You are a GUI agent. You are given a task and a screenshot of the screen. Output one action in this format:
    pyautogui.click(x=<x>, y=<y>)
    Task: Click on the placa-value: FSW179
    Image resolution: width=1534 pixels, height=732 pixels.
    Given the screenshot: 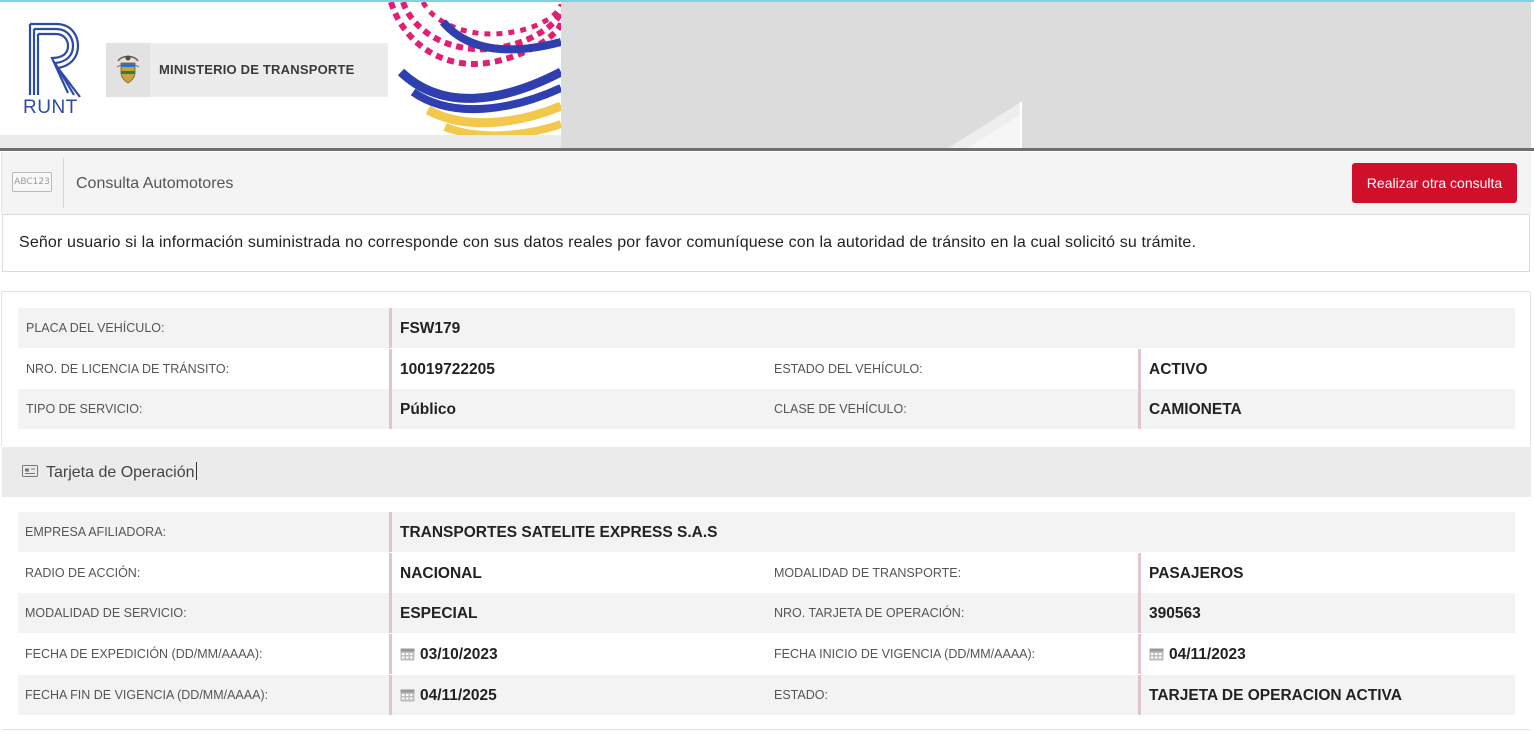 What is the action you would take?
    pyautogui.click(x=430, y=328)
    